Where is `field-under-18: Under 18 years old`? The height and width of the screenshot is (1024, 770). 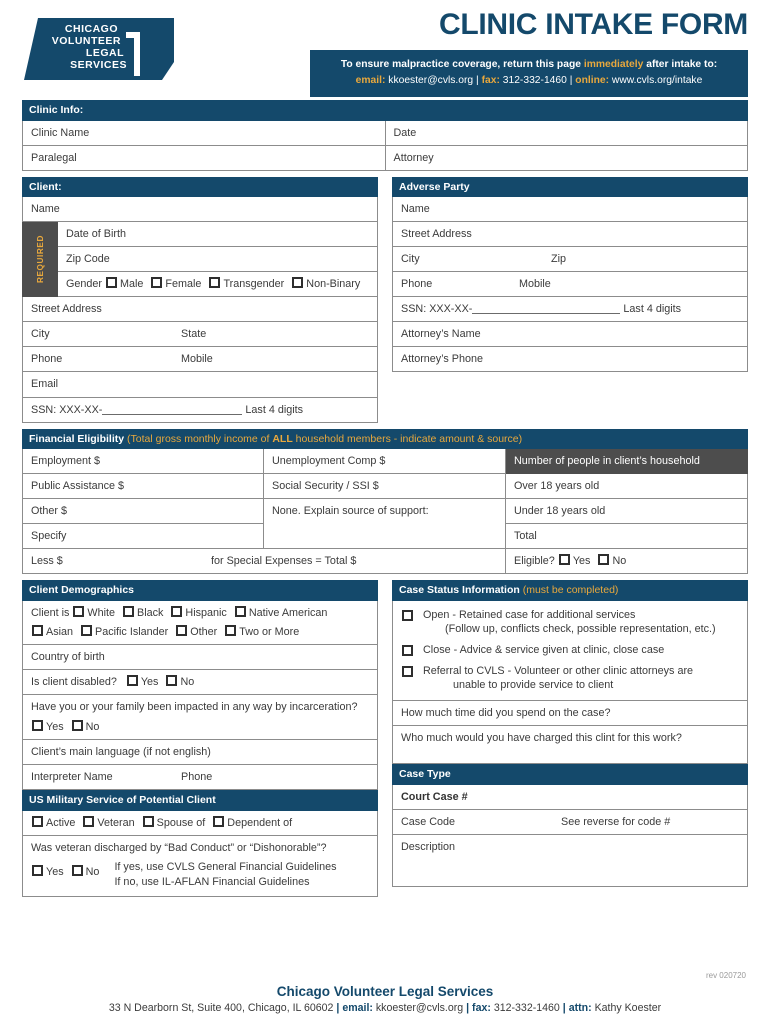 field-under-18: Under 18 years old is located at coordinates (627, 512).